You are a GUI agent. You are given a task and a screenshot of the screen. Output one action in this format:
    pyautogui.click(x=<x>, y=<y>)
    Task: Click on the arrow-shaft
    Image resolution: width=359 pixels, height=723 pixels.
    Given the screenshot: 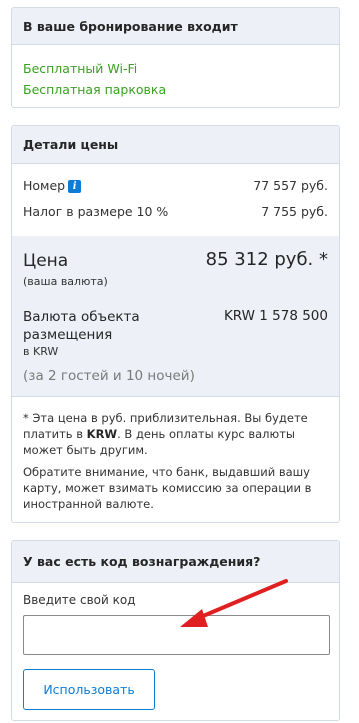 What is the action you would take?
    pyautogui.click(x=241, y=600)
    